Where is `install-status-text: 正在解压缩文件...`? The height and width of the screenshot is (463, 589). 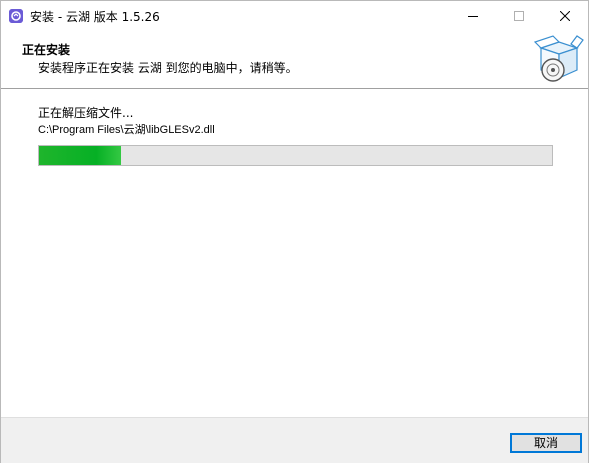
install-status-text: 正在解压缩文件... is located at coordinates (86, 113).